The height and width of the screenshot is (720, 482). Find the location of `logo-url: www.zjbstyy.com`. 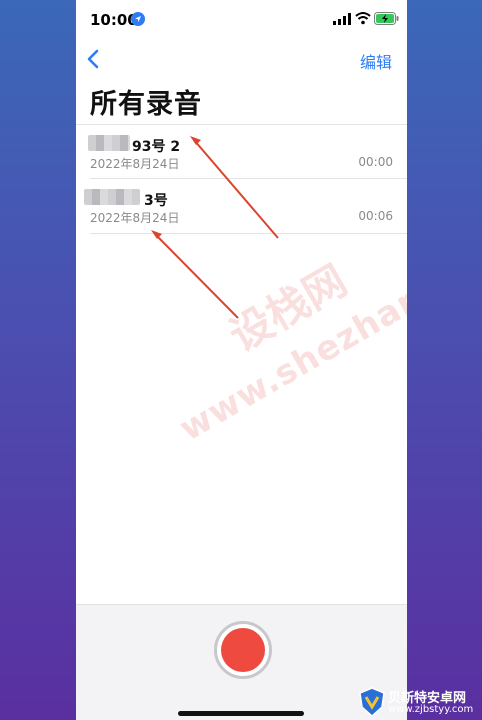

logo-url: www.zjbstyy.com is located at coordinates (431, 709).